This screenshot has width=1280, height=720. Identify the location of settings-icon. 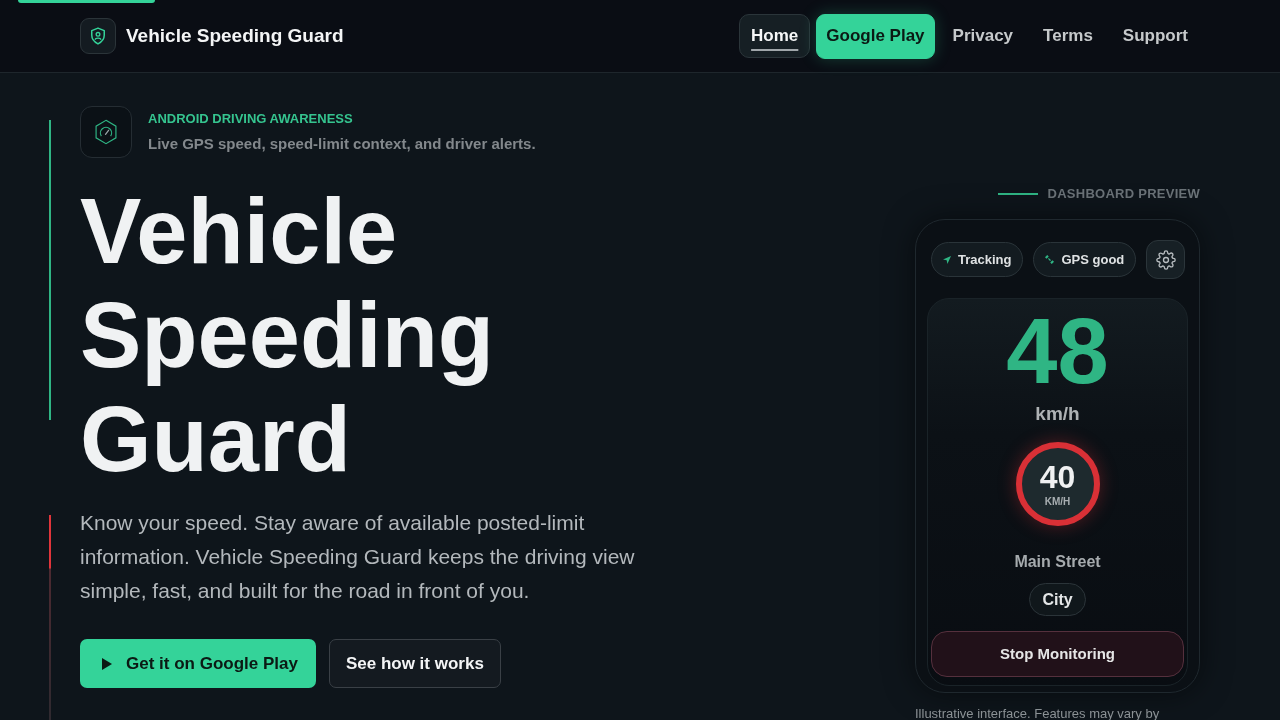
(1165, 259).